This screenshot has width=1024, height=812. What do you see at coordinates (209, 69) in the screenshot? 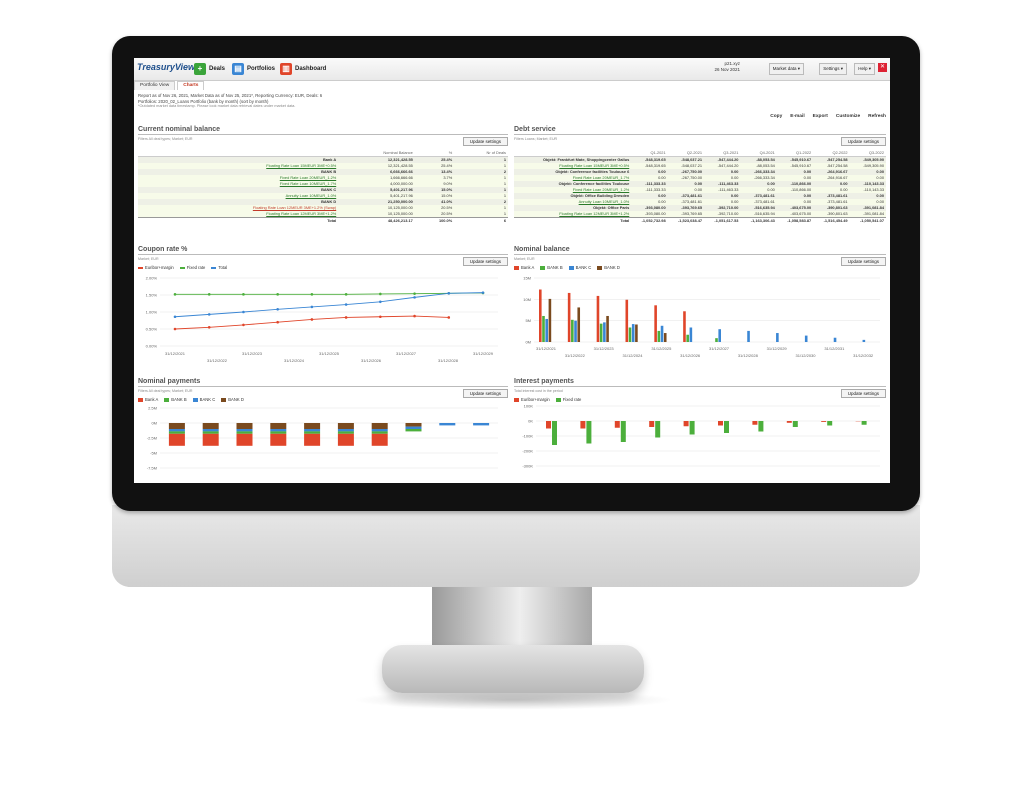
I see `nav-deals: + Deals` at bounding box center [209, 69].